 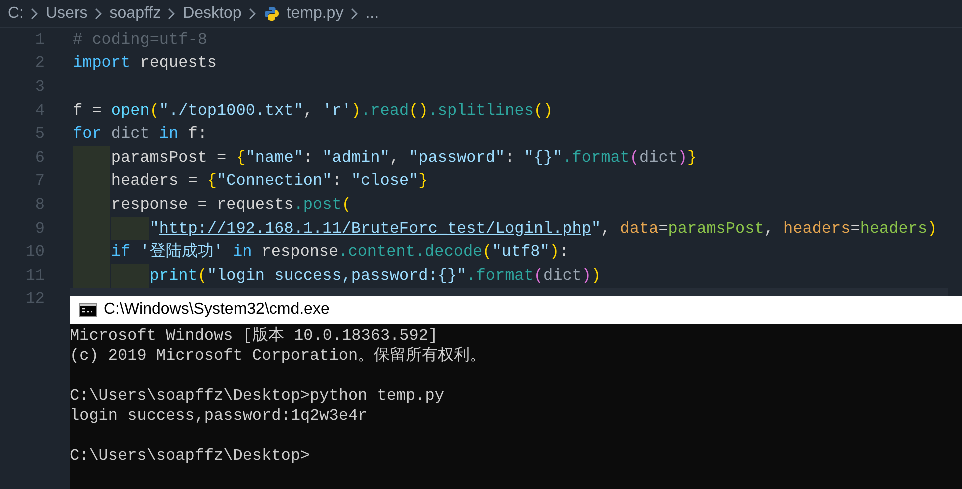 What do you see at coordinates (313, 111) in the screenshot?
I see `code-line: f = open("./top1000.txt", 'r').read().splitlines()` at bounding box center [313, 111].